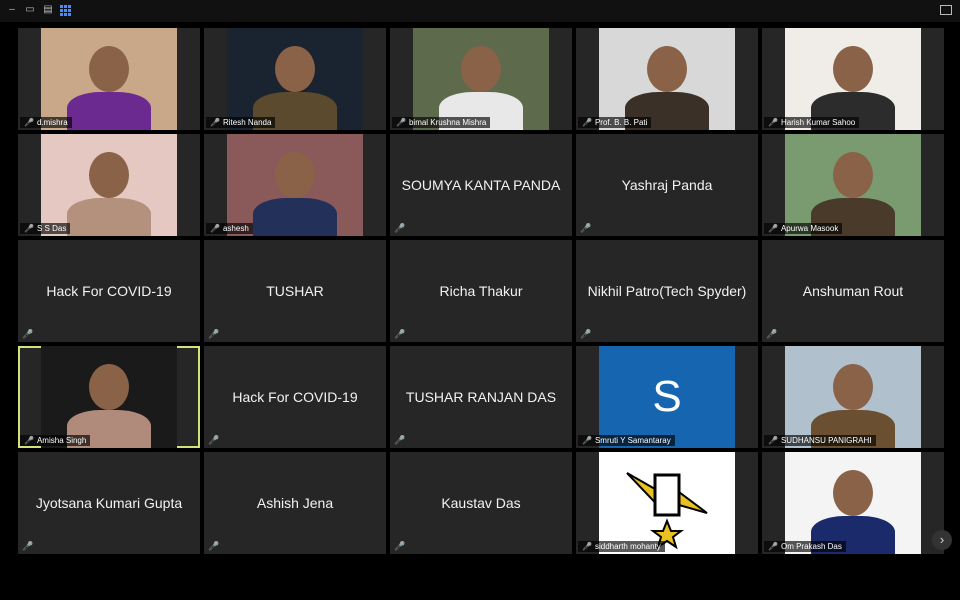 This screenshot has height=600, width=960. Describe the element at coordinates (667, 511) in the screenshot. I see `logo-icon` at that location.